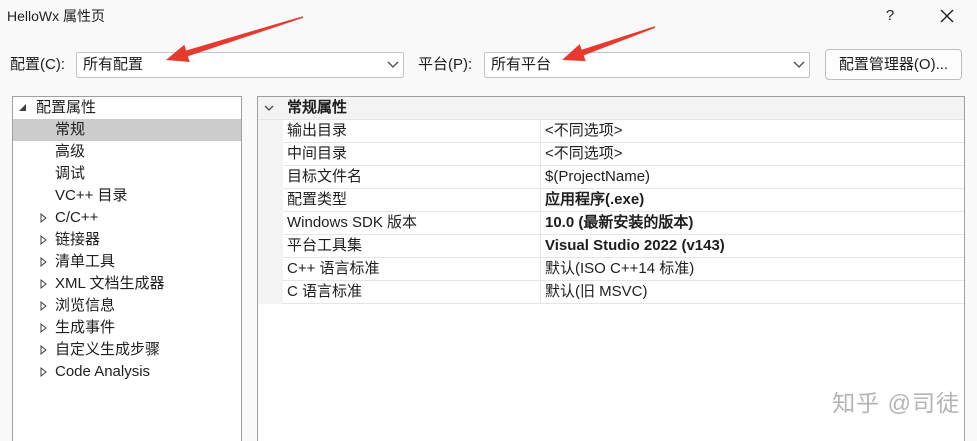 The height and width of the screenshot is (441, 977). What do you see at coordinates (752, 177) in the screenshot?
I see `property-value: $(ProjectName)` at bounding box center [752, 177].